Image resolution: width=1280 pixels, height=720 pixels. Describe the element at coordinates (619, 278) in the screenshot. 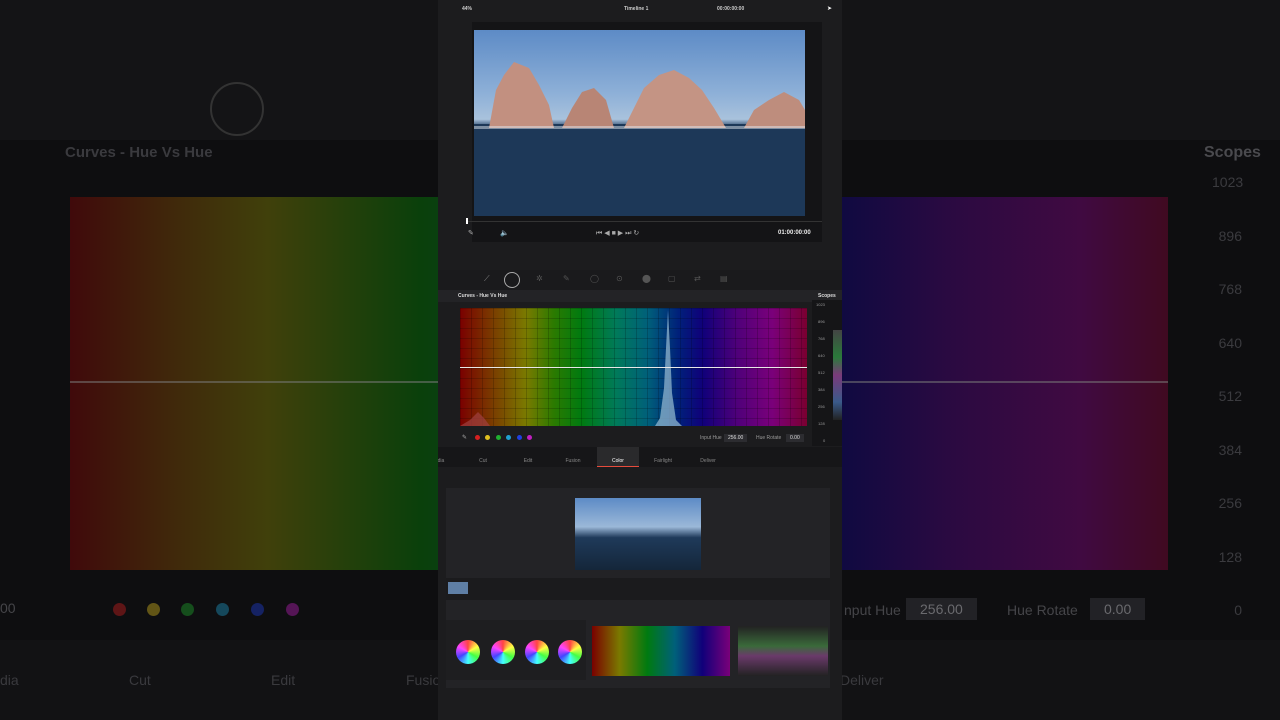

I see `tracker-icon: ⊙` at that location.